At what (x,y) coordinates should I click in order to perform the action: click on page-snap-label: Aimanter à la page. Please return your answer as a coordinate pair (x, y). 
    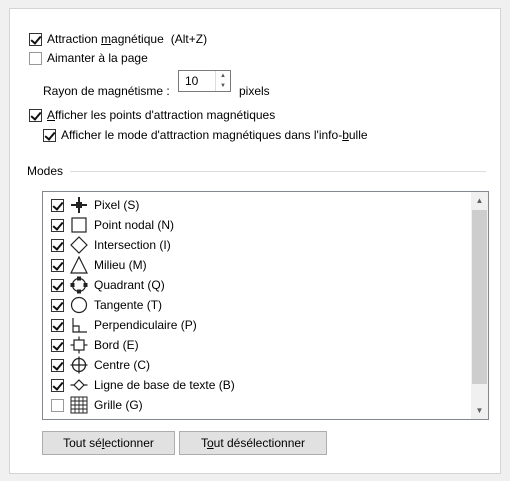
    Looking at the image, I should click on (97, 58).